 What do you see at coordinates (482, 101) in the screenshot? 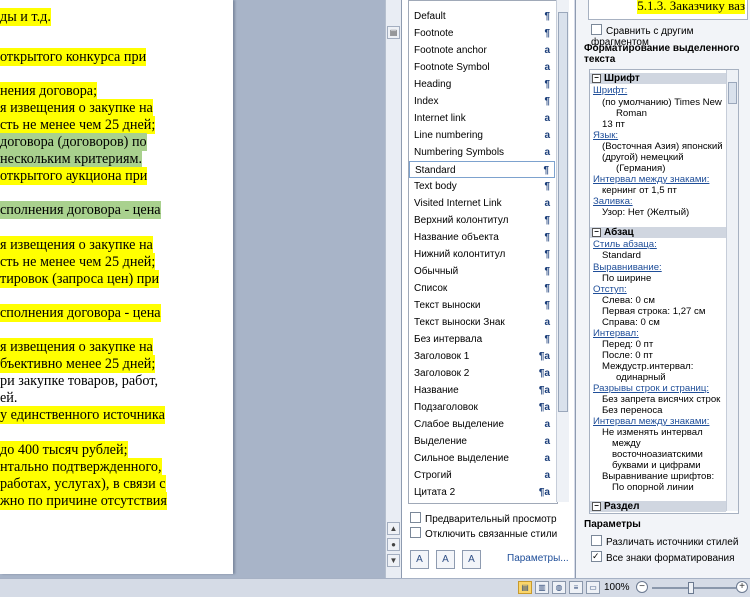
I see `style-item: Index ¶` at bounding box center [482, 101].